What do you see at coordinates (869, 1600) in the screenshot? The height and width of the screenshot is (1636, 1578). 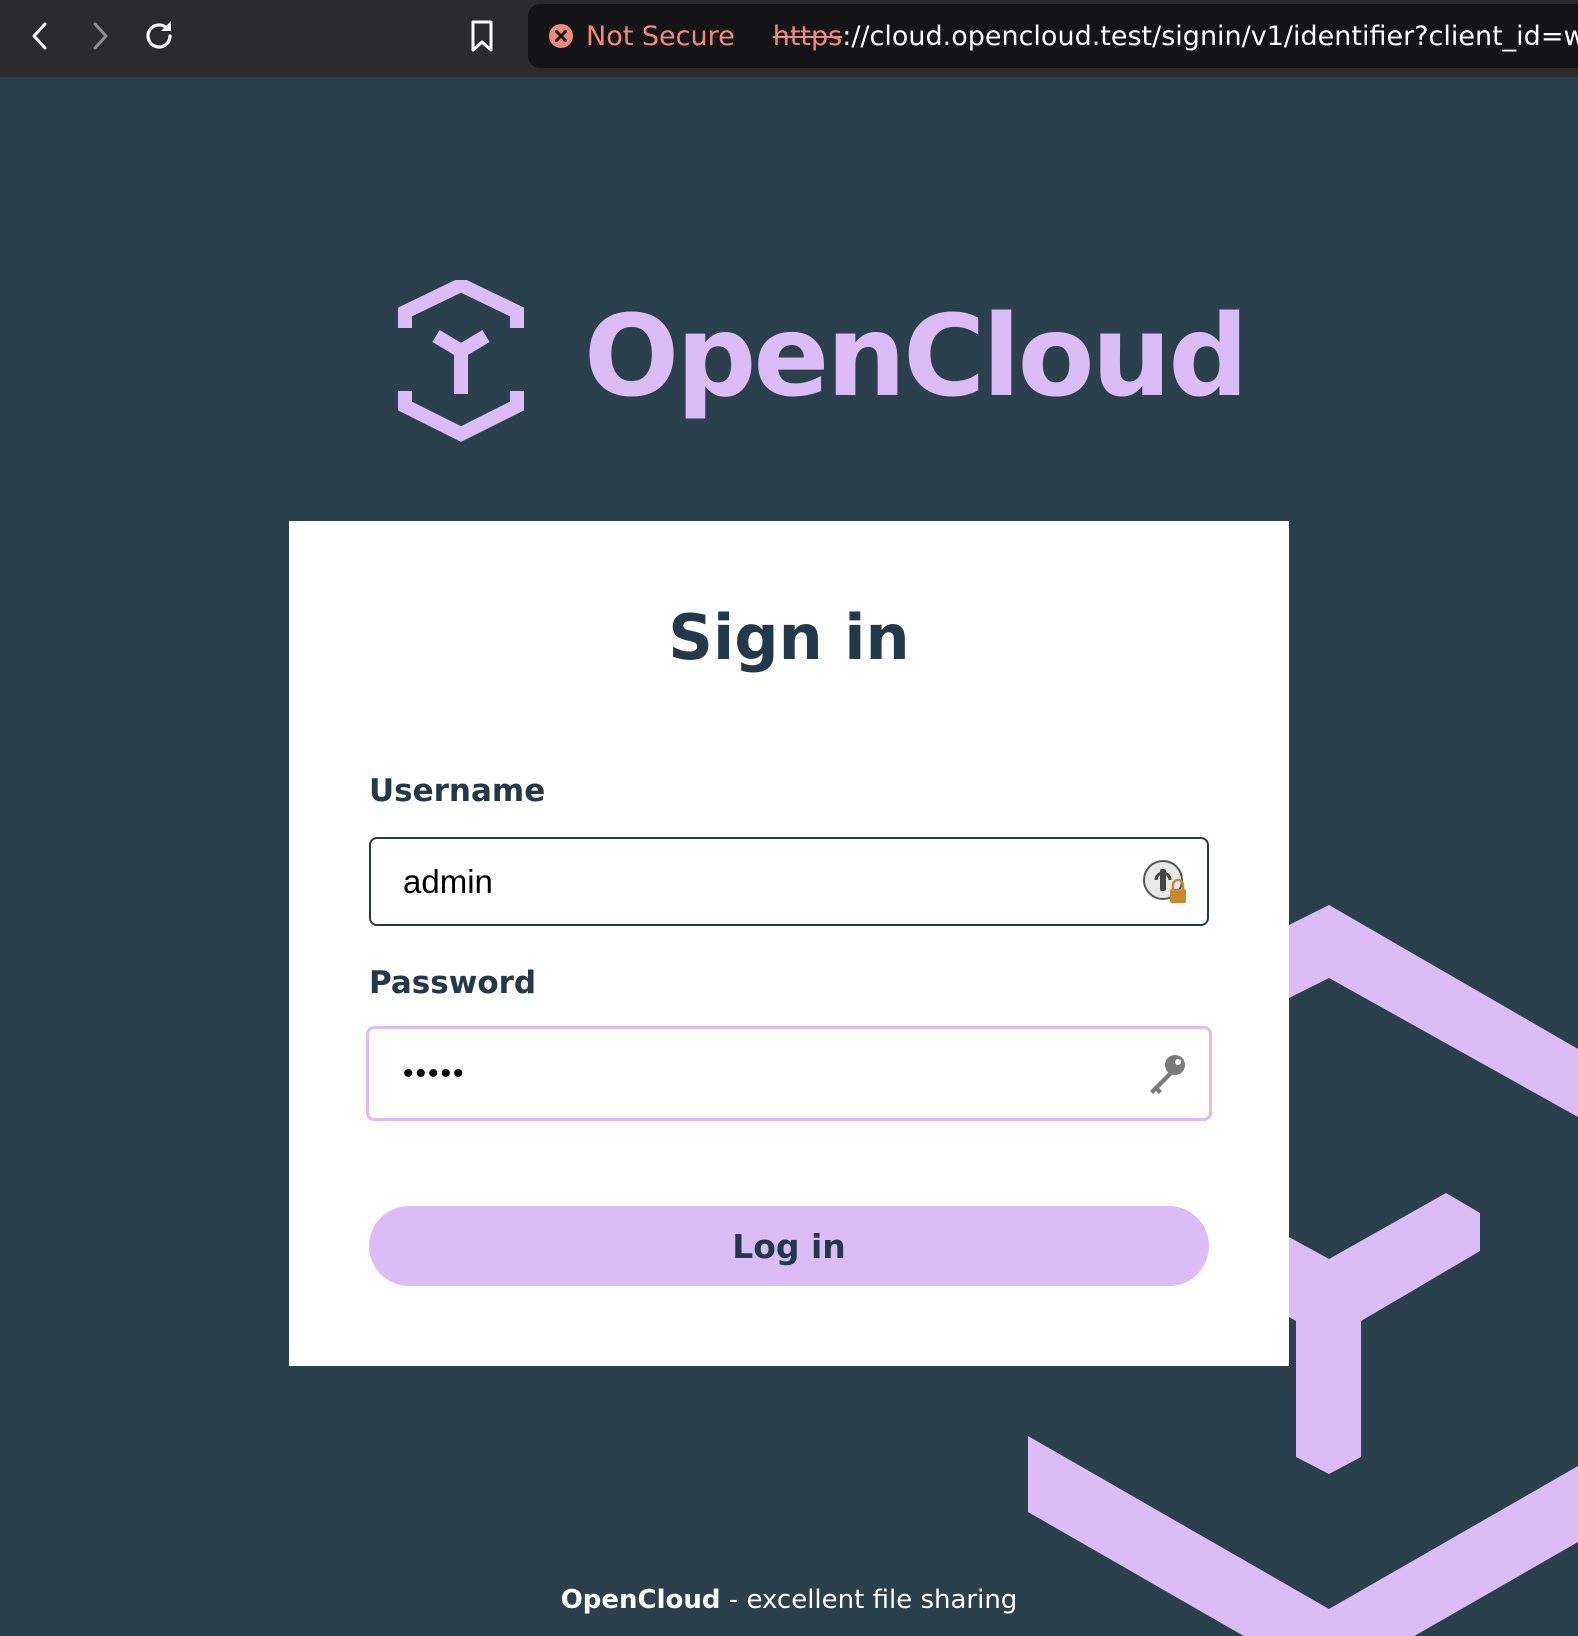 I see `footer-tagline: - excellent file sharing` at bounding box center [869, 1600].